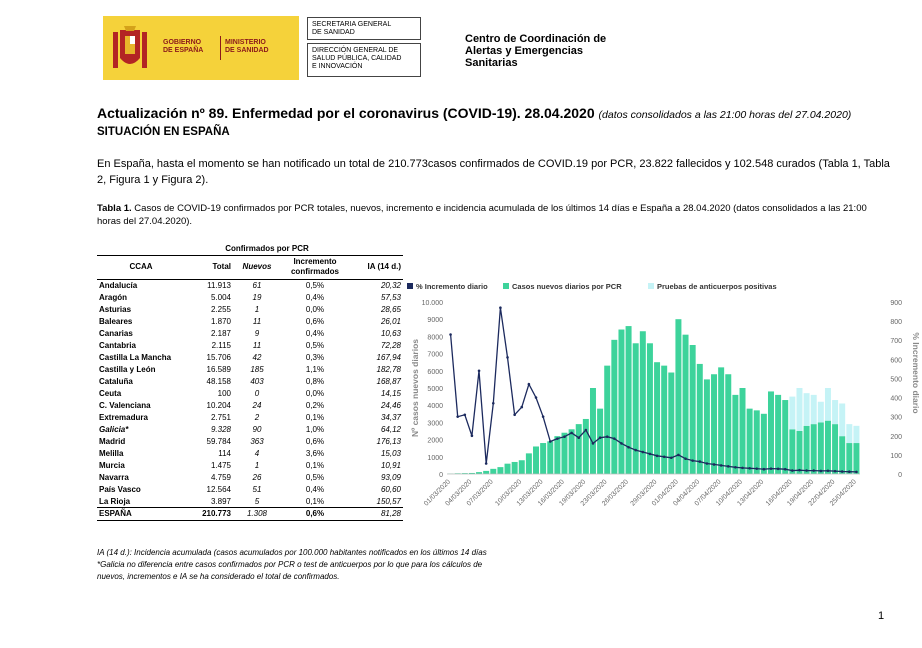 This screenshot has width=922, height=648. Describe the element at coordinates (390, 453) in the screenshot. I see `cell-ia: 15,03` at that location.